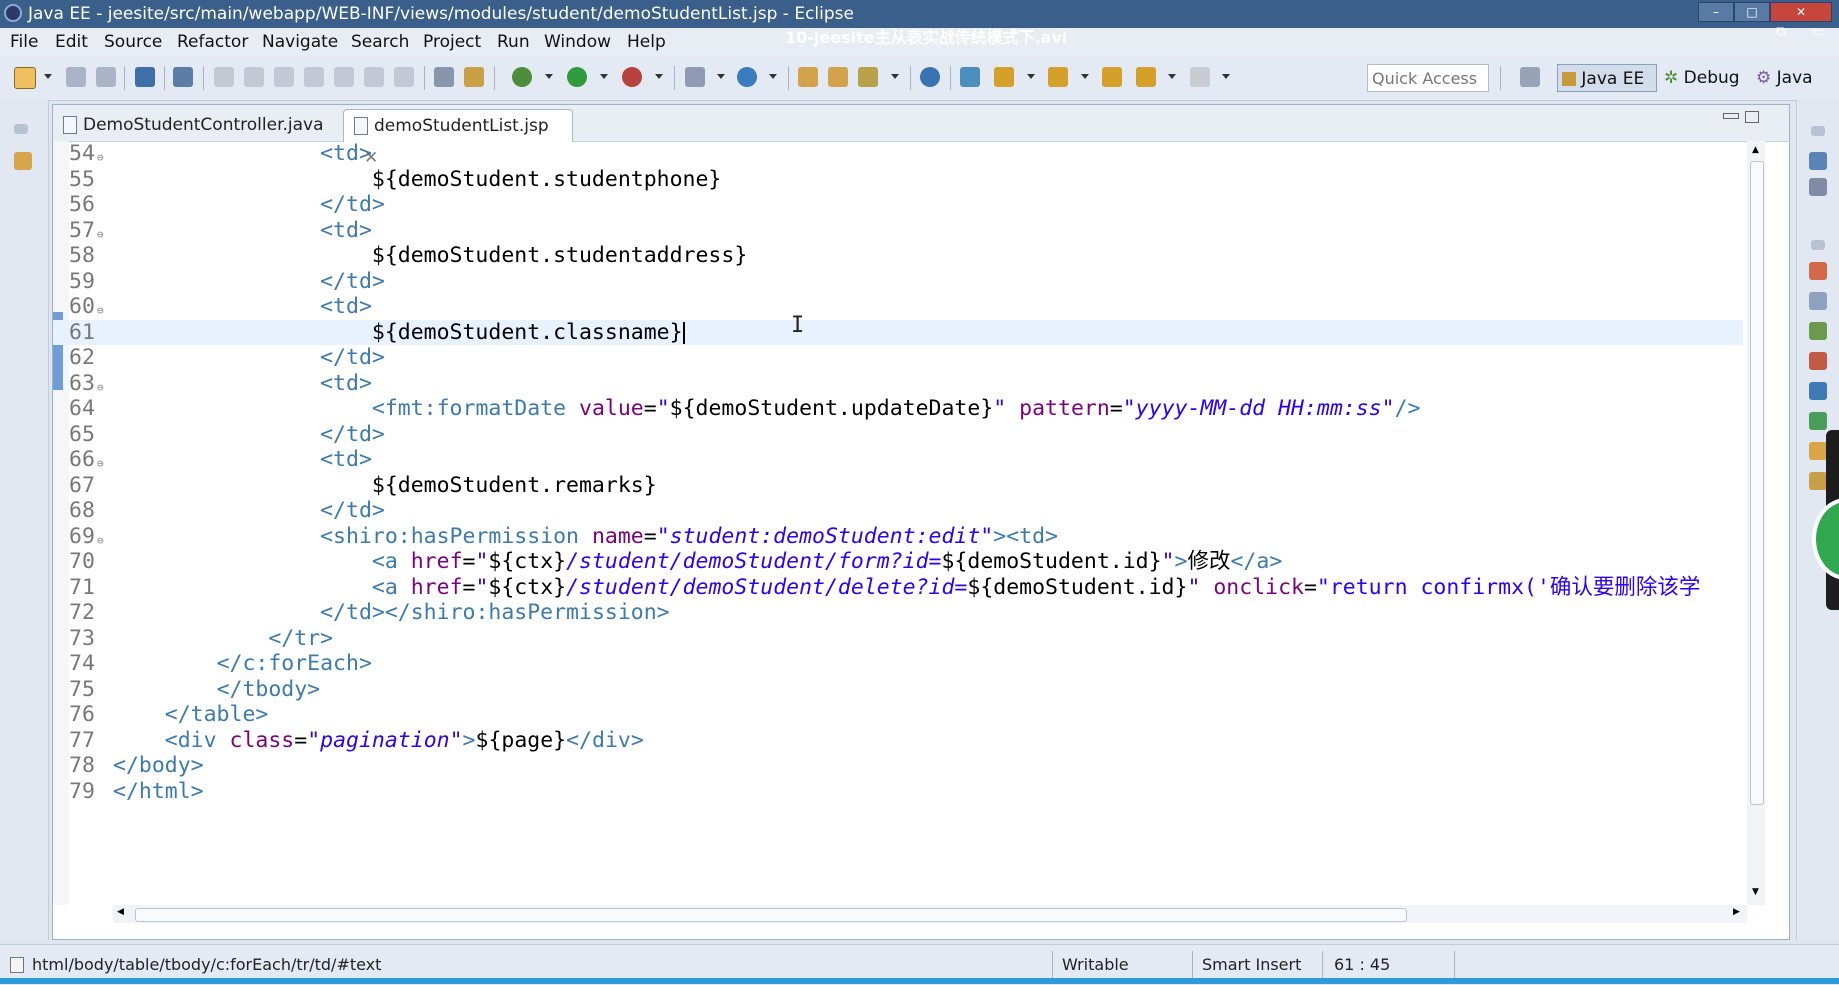  I want to click on menu-edit: Edit, so click(71, 42).